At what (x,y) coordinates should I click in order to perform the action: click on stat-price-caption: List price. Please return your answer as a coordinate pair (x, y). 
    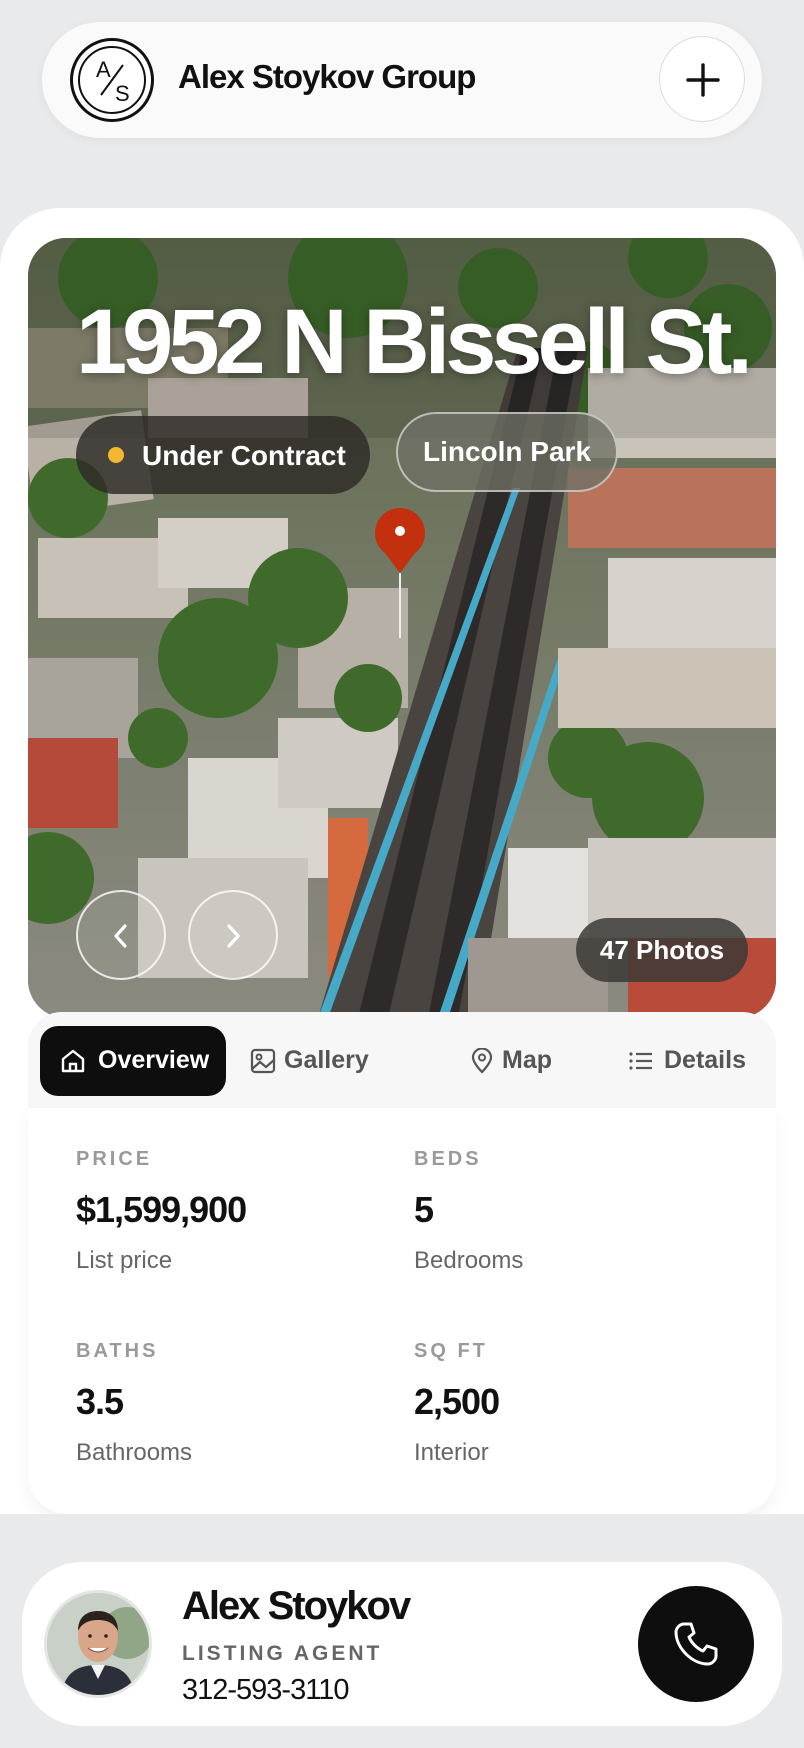
    Looking at the image, I should click on (124, 1260).